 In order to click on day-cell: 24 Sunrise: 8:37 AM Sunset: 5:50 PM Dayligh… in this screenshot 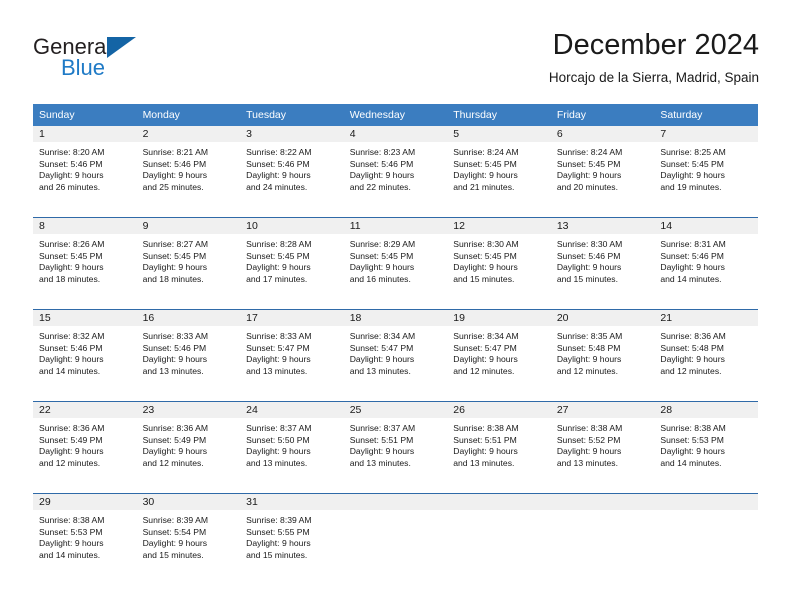, I will do `click(292, 444)`.